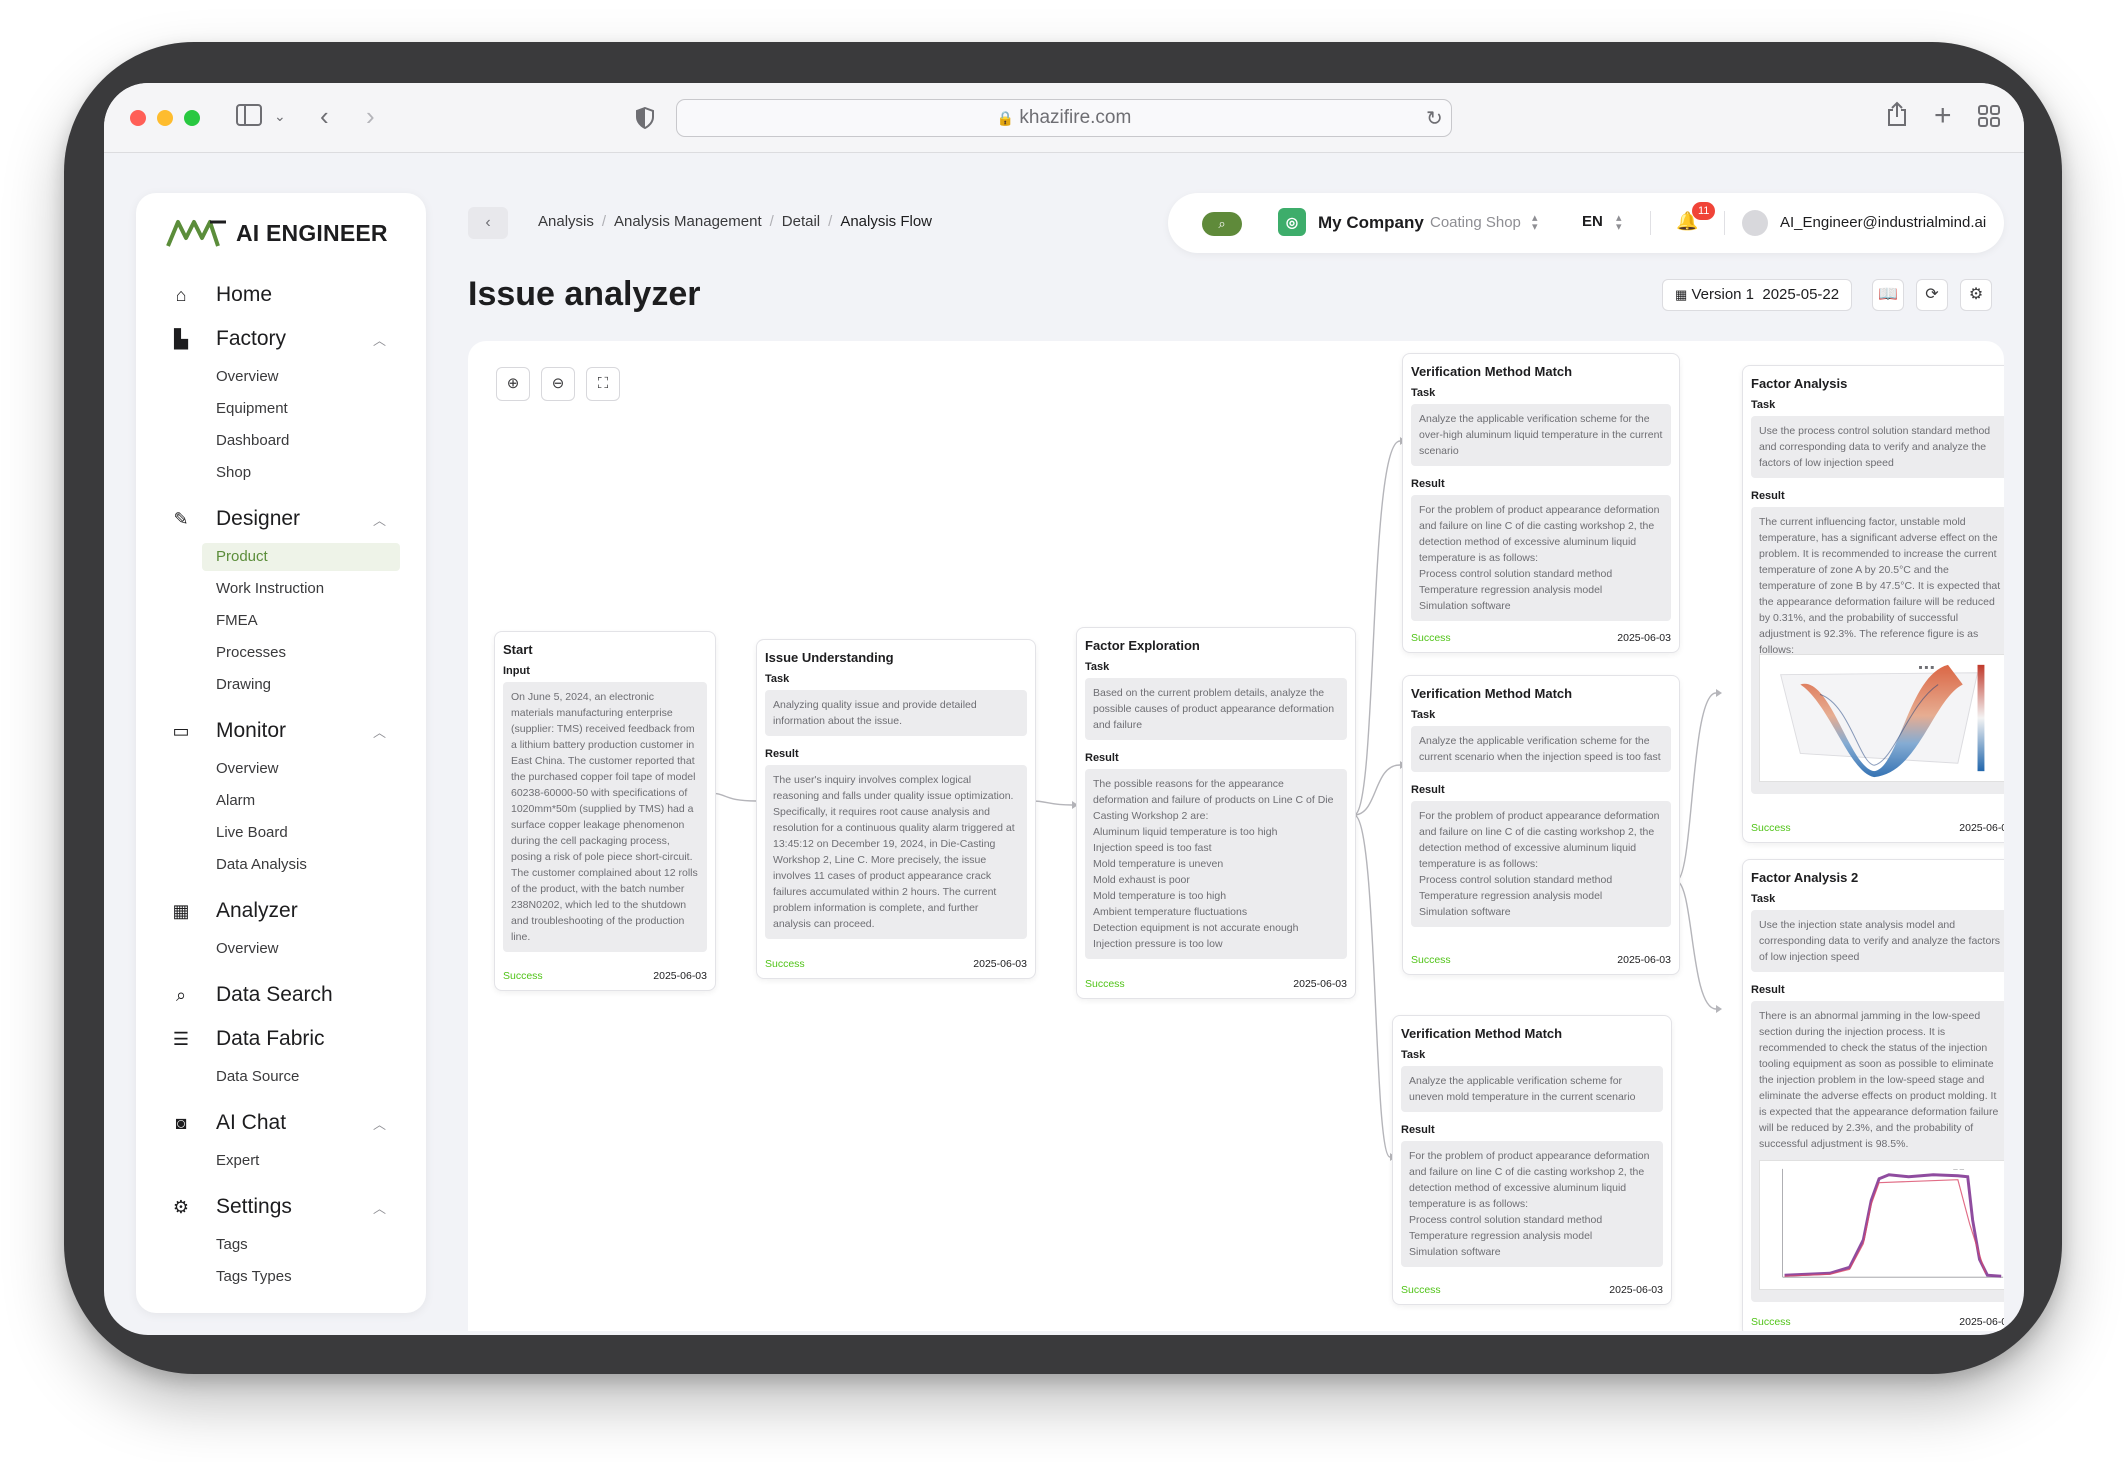  I want to click on sidebar-subitem-overview: Overview, so click(281, 377).